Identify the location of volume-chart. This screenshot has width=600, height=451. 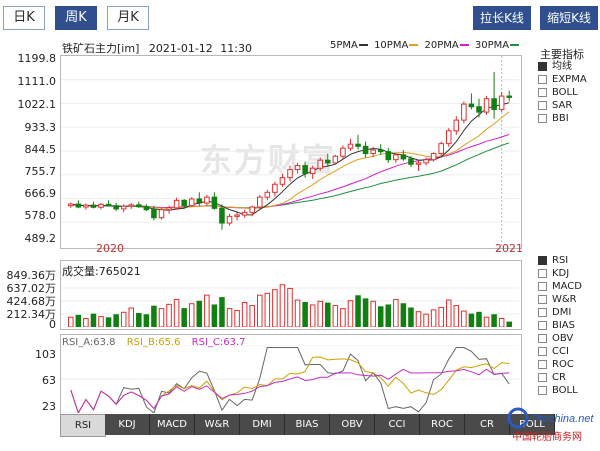
(290, 305).